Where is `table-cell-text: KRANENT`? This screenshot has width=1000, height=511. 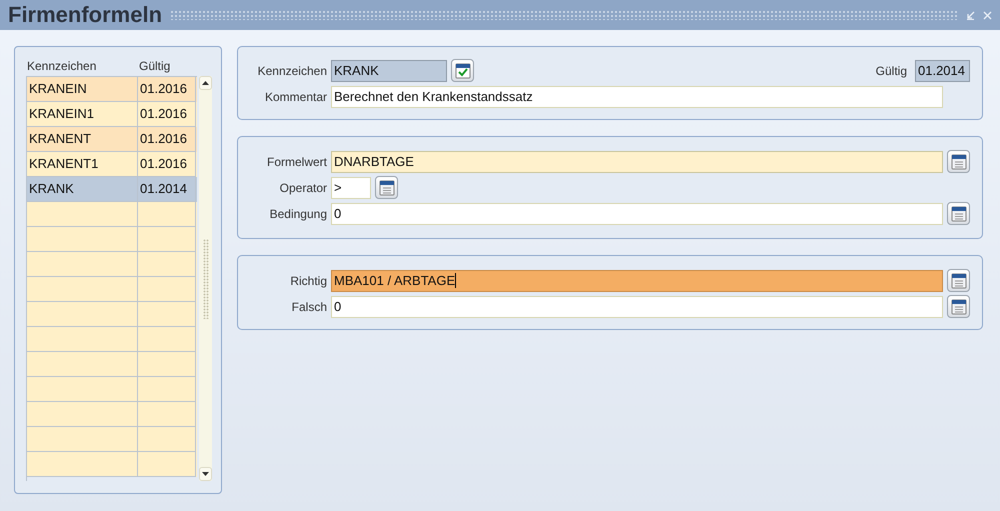
table-cell-text: KRANENT is located at coordinates (60, 139).